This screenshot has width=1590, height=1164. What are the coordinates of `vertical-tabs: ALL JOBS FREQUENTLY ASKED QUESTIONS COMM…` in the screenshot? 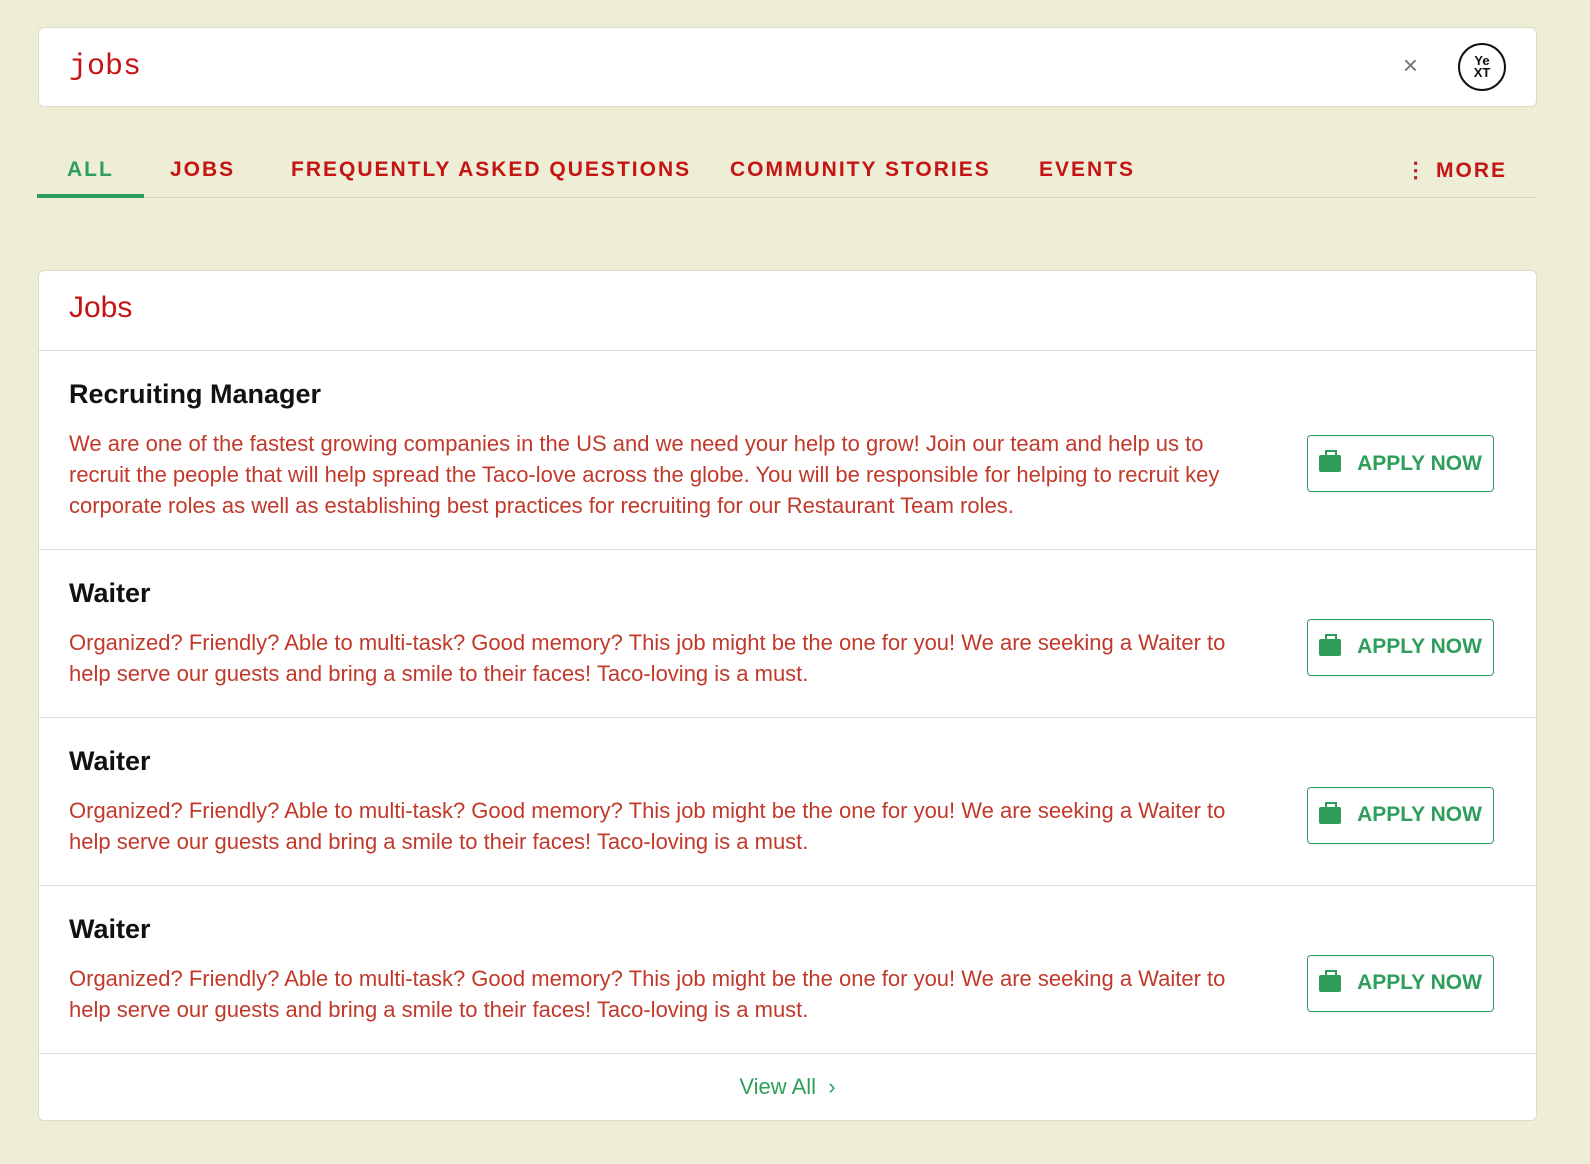 It's located at (787, 174).